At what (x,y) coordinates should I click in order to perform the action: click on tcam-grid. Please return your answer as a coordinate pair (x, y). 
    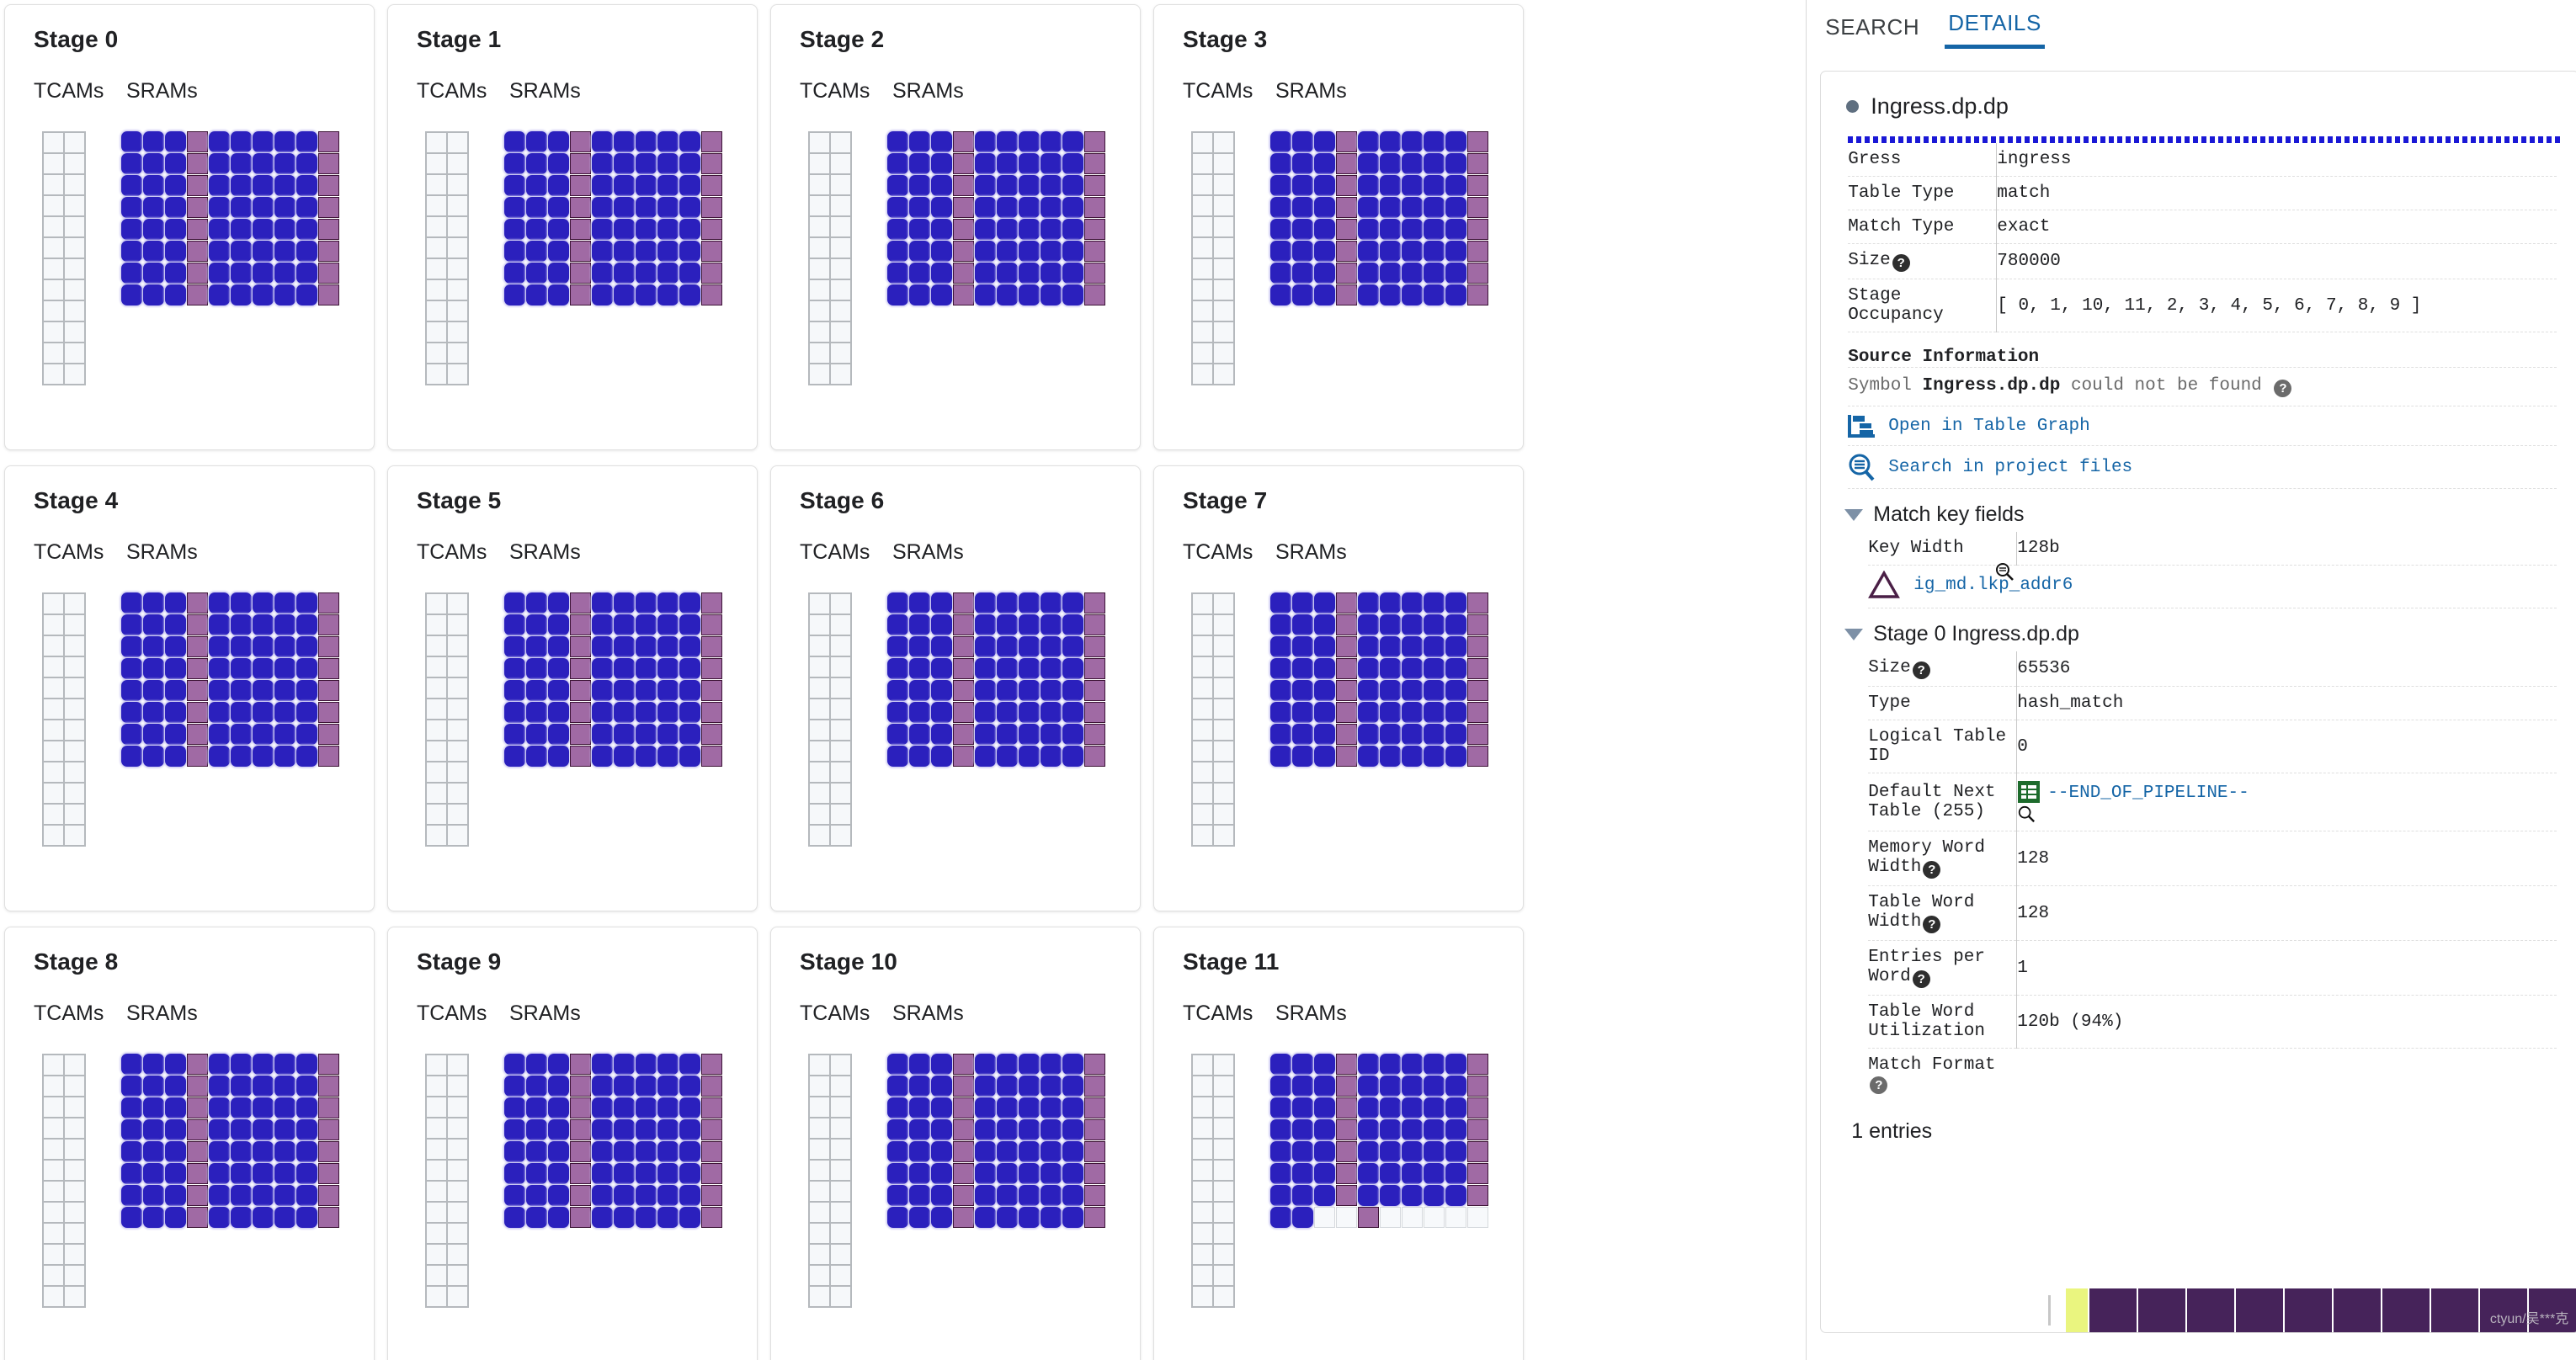
    Looking at the image, I should click on (64, 719).